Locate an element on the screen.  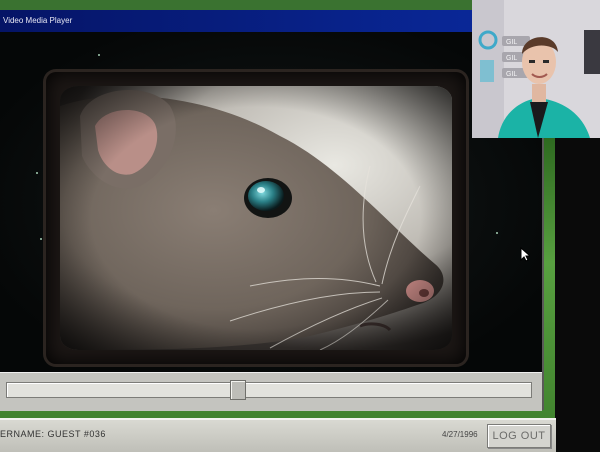
webcam-overlay: GIL GIL GIL is located at coordinates (536, 69).